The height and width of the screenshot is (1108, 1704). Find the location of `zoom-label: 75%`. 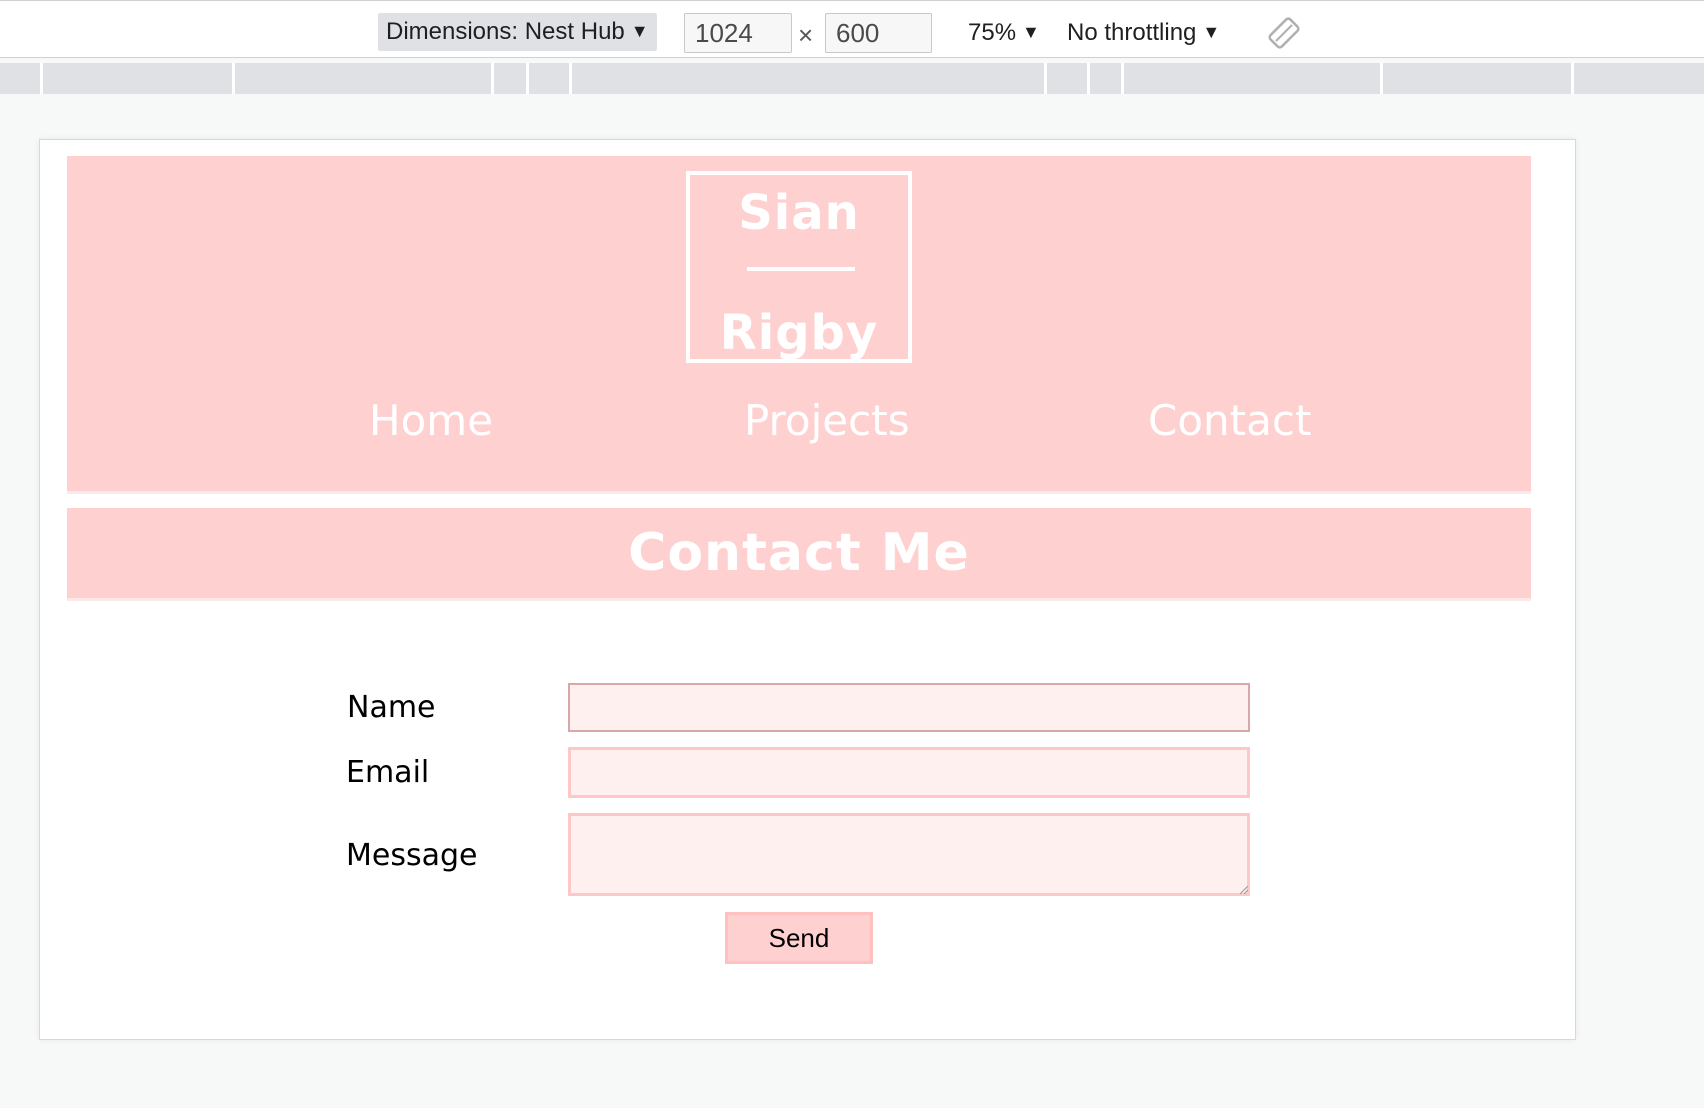

zoom-label: 75% is located at coordinates (992, 32).